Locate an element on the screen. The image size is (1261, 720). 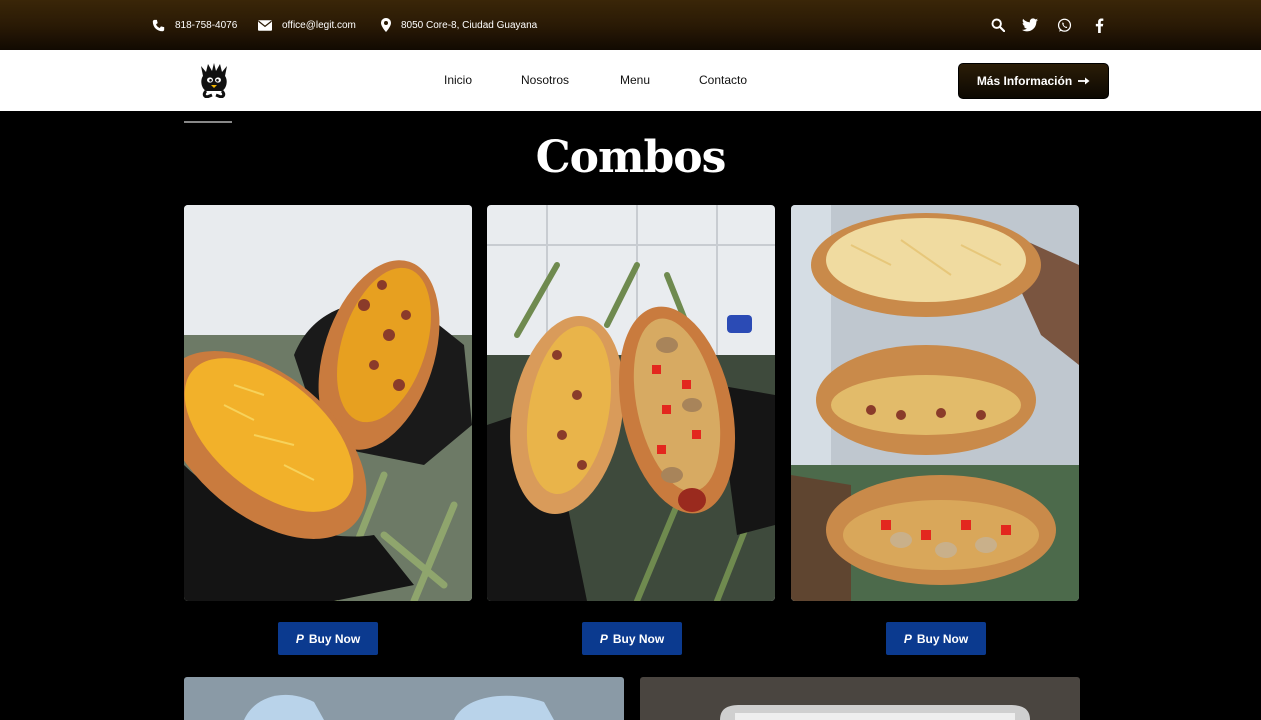
facebook-icon is located at coordinates (1099, 25).